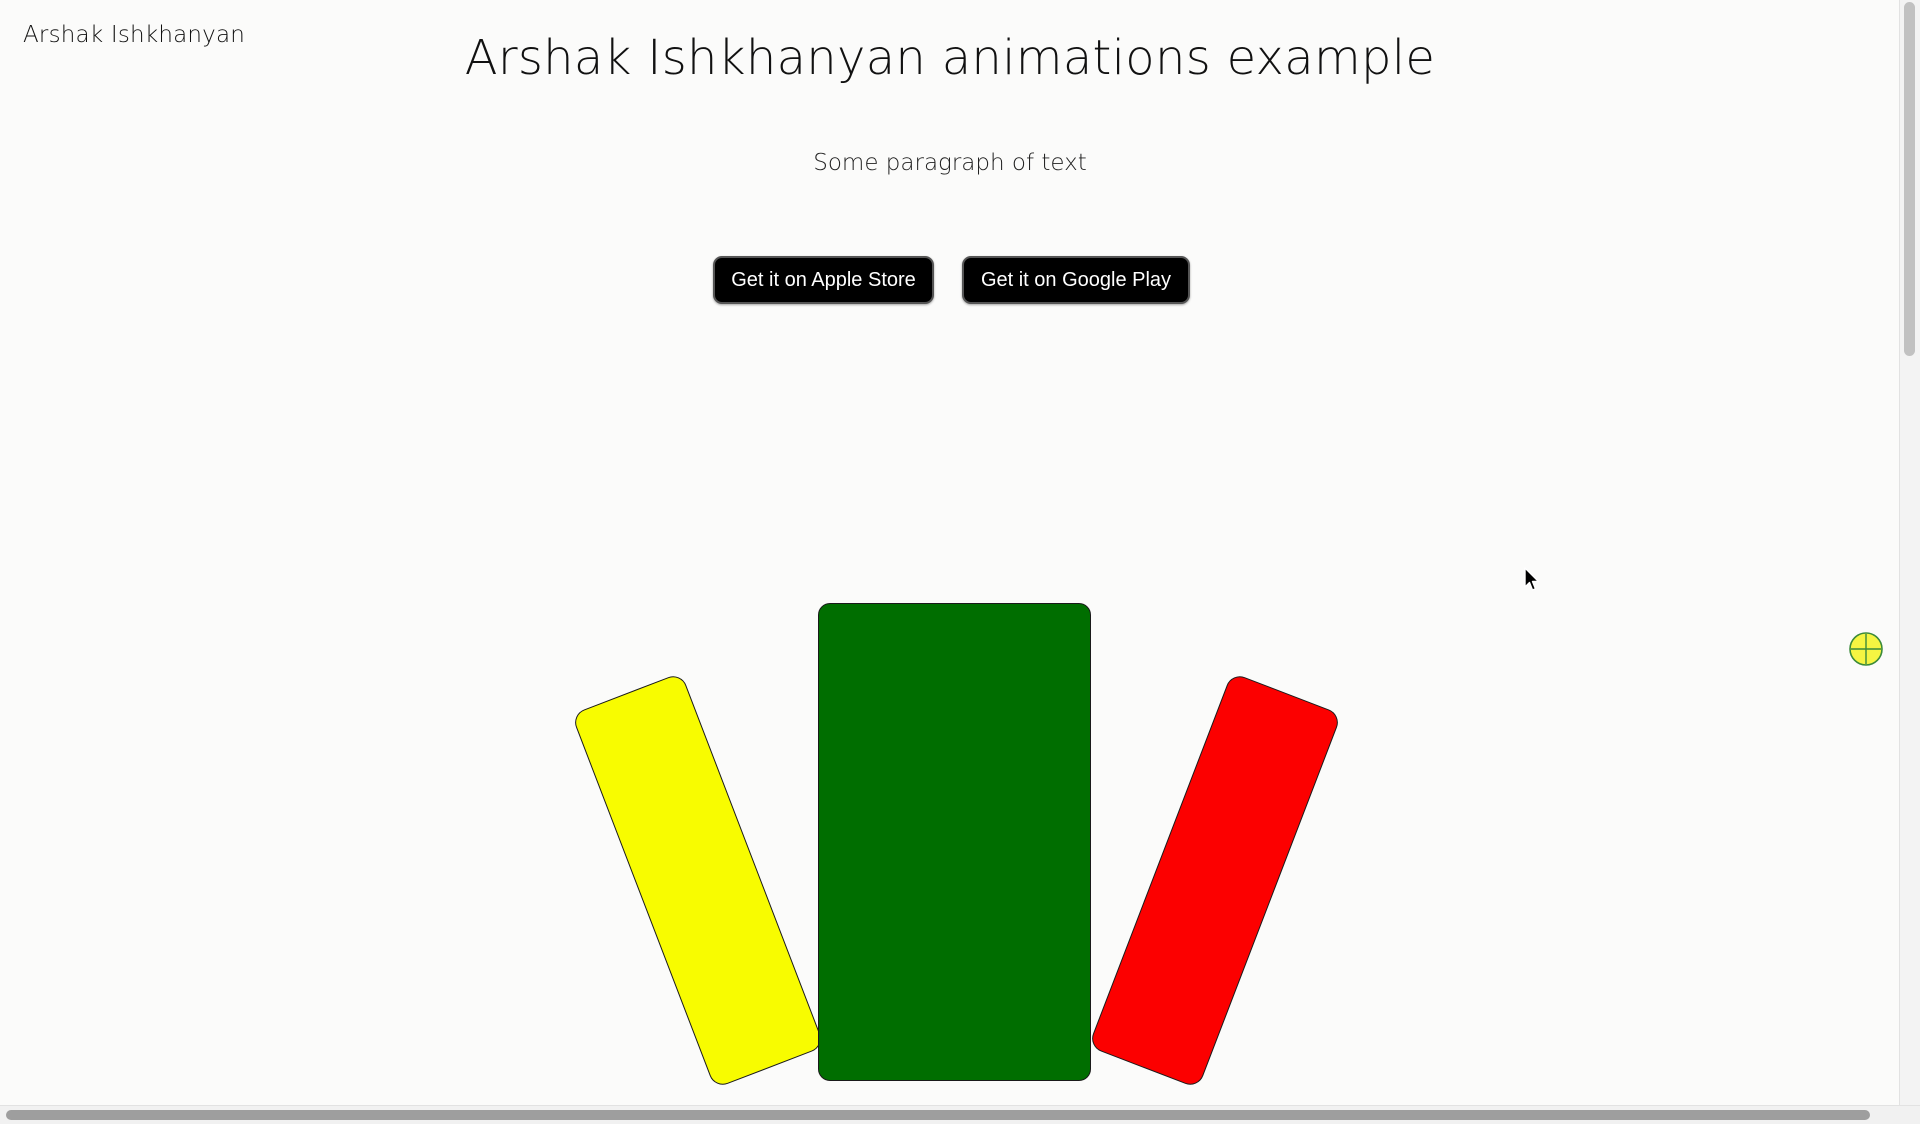 The height and width of the screenshot is (1124, 1920). Describe the element at coordinates (1866, 649) in the screenshot. I see `crosshair-icon` at that location.